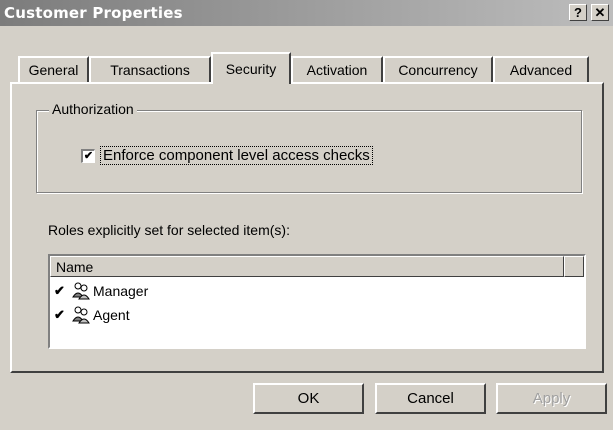 This screenshot has height=430, width=613. I want to click on close-icon: ✕, so click(600, 12).